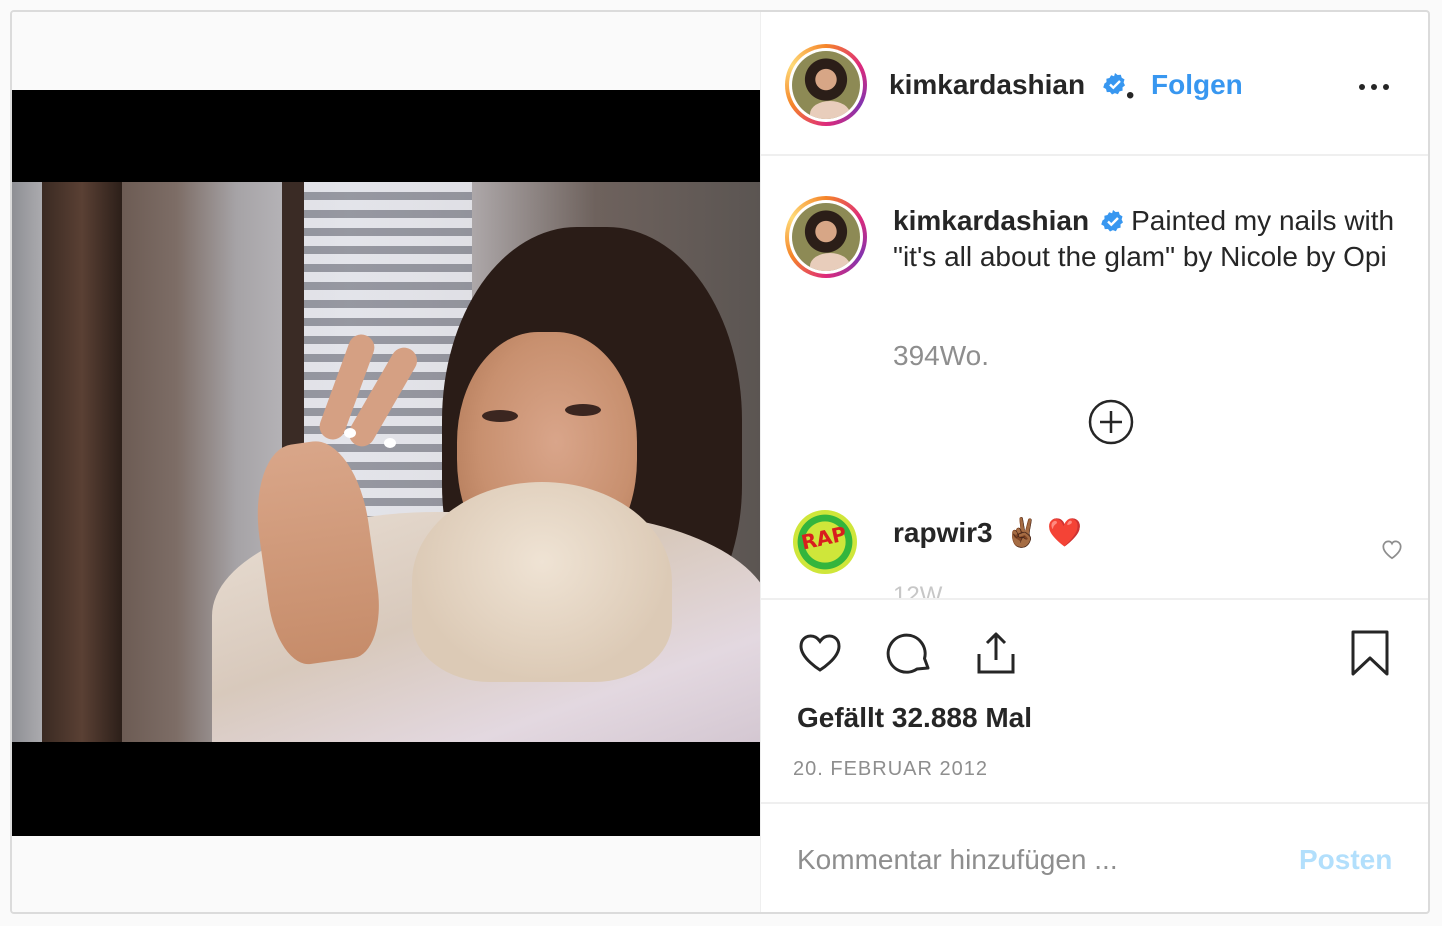 The height and width of the screenshot is (926, 1442). Describe the element at coordinates (910, 653) in the screenshot. I see `speech-bubble-icon` at that location.